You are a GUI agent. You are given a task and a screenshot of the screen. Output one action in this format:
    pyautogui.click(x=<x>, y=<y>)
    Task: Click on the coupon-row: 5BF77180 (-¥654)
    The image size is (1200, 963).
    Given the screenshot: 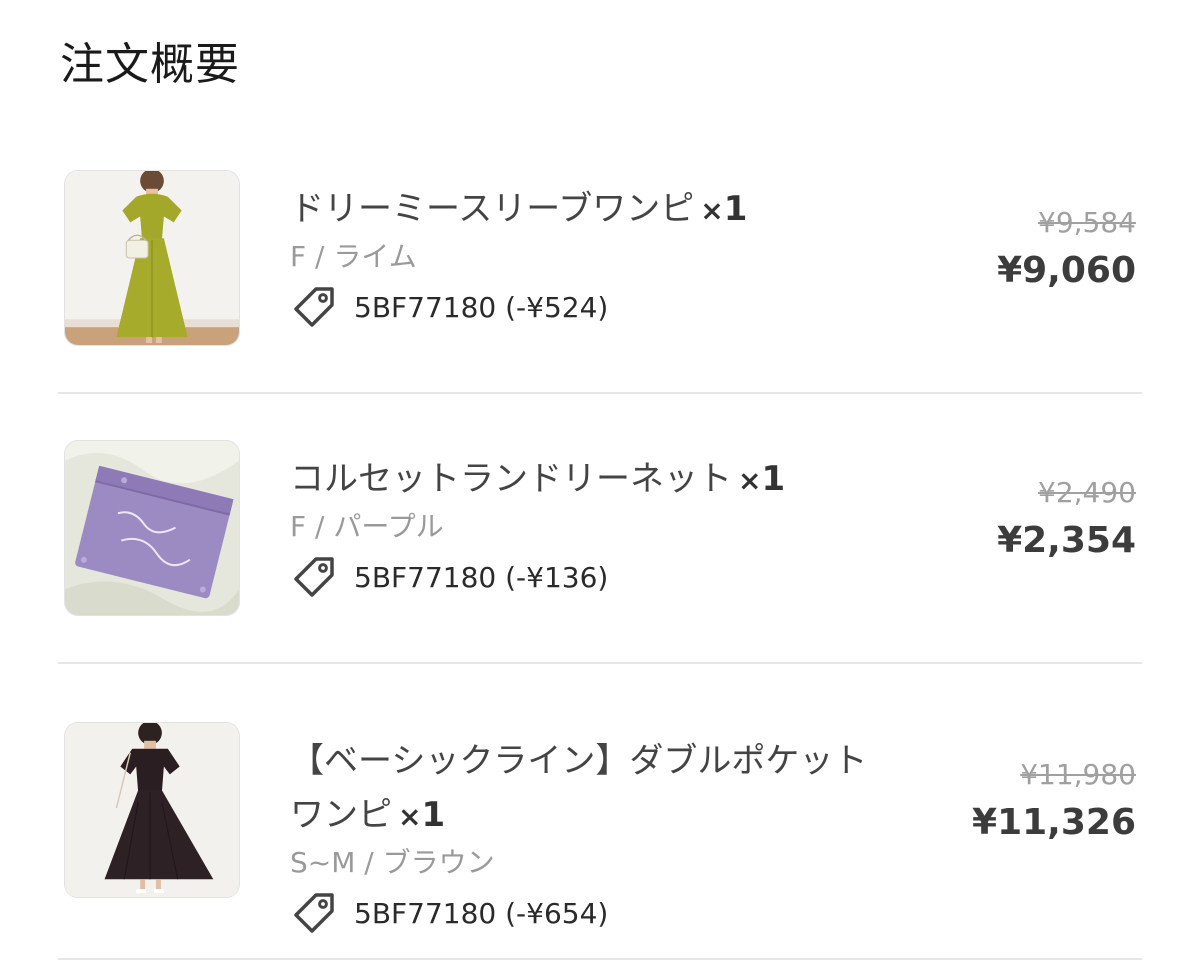 What is the action you would take?
    pyautogui.click(x=630, y=913)
    